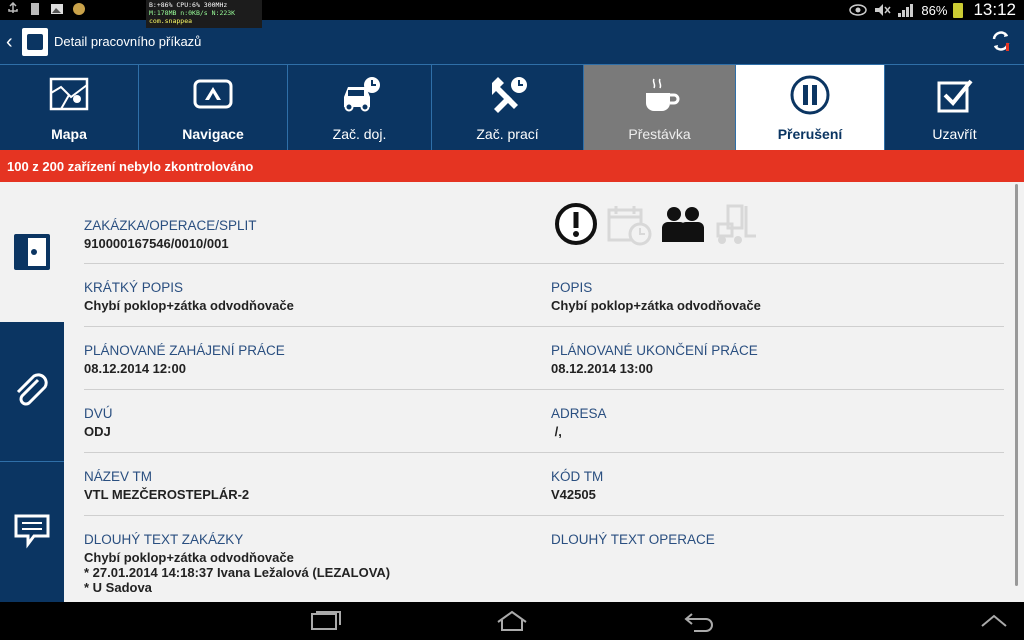 The width and height of the screenshot is (1024, 640). What do you see at coordinates (171, 21) in the screenshot?
I see `debug-line: com.snappea` at bounding box center [171, 21].